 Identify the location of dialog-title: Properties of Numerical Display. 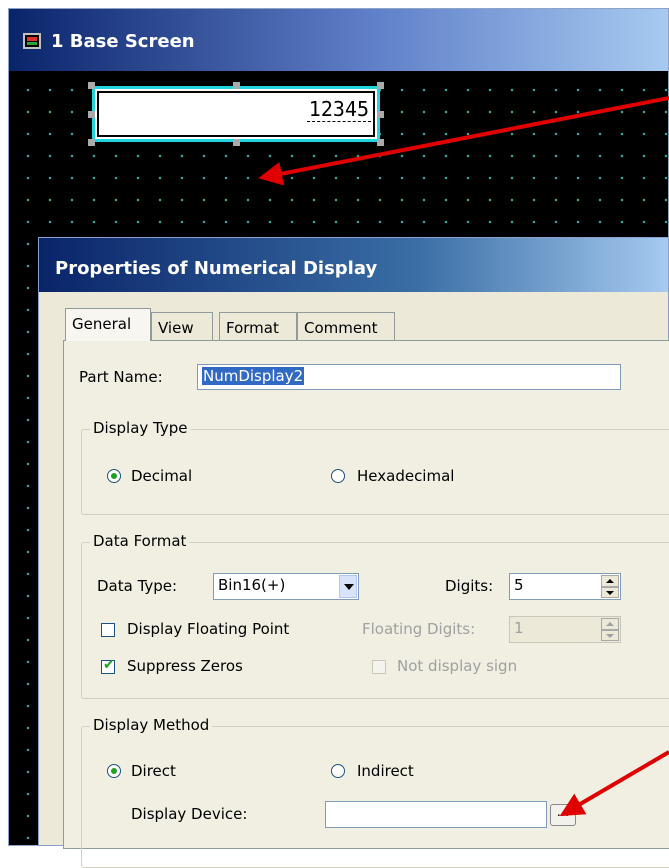
(216, 268).